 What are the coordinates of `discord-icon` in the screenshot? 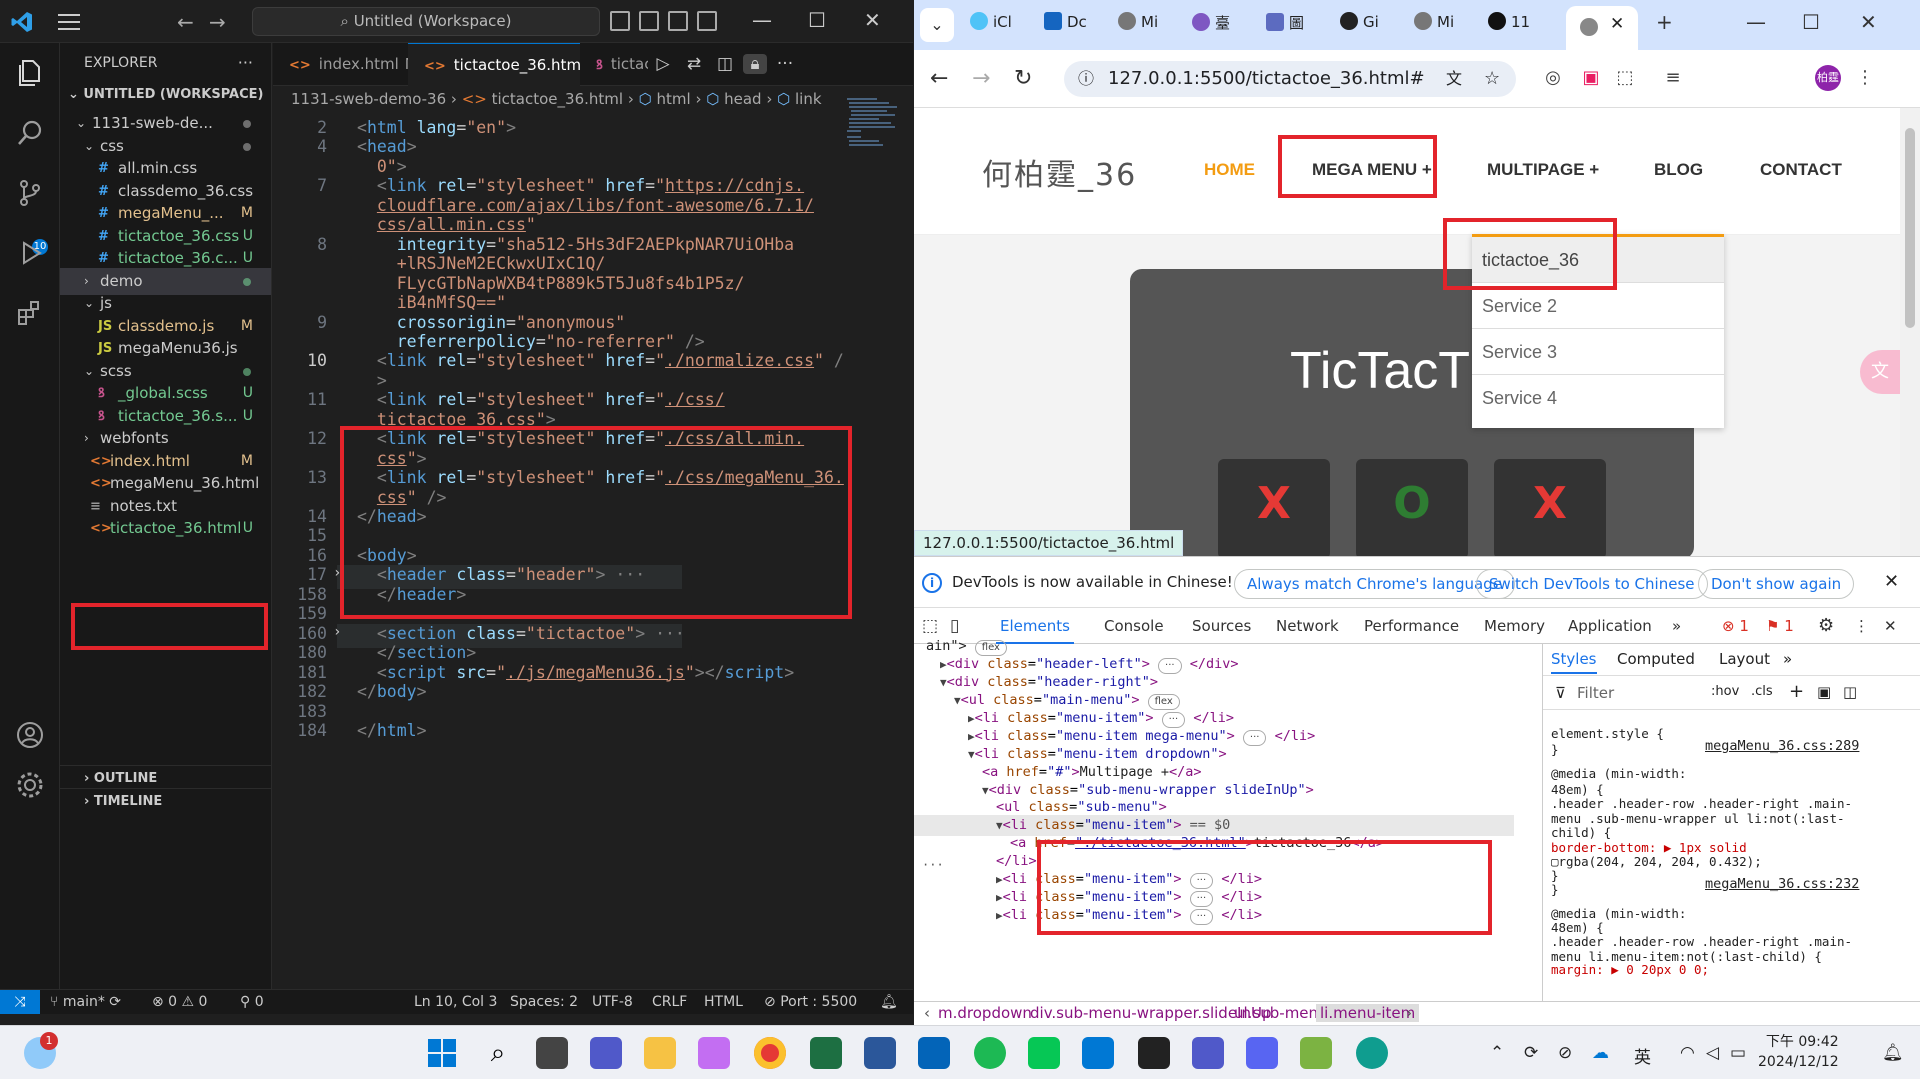 It's located at (1262, 1053).